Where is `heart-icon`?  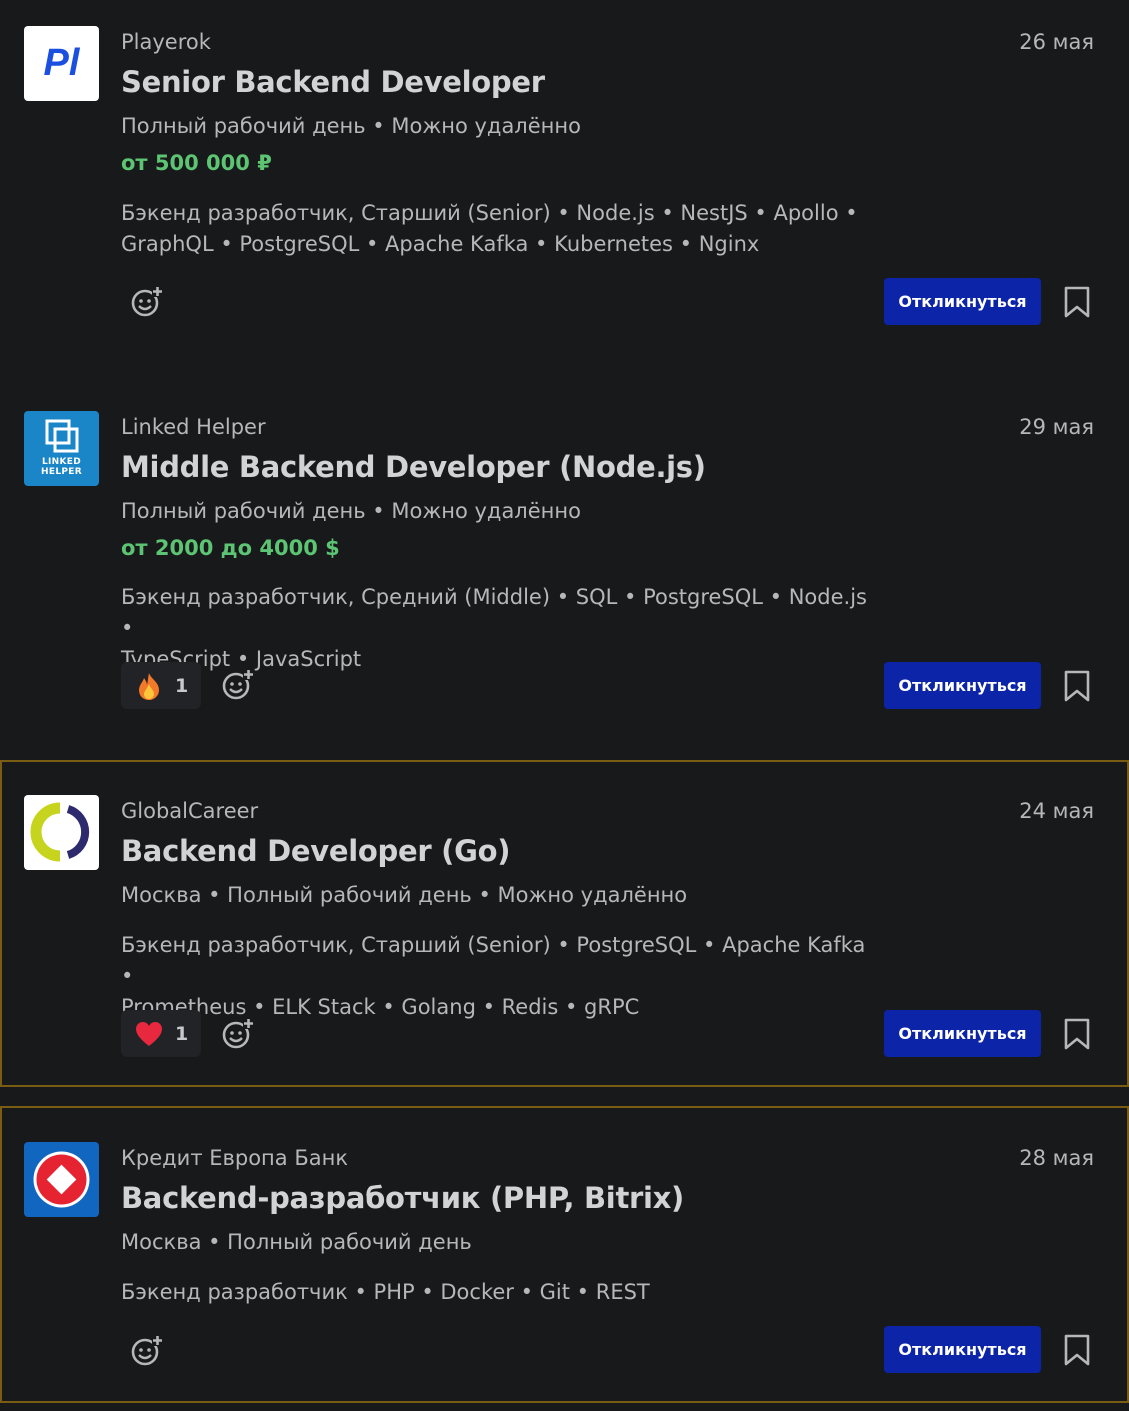
heart-icon is located at coordinates (149, 1033).